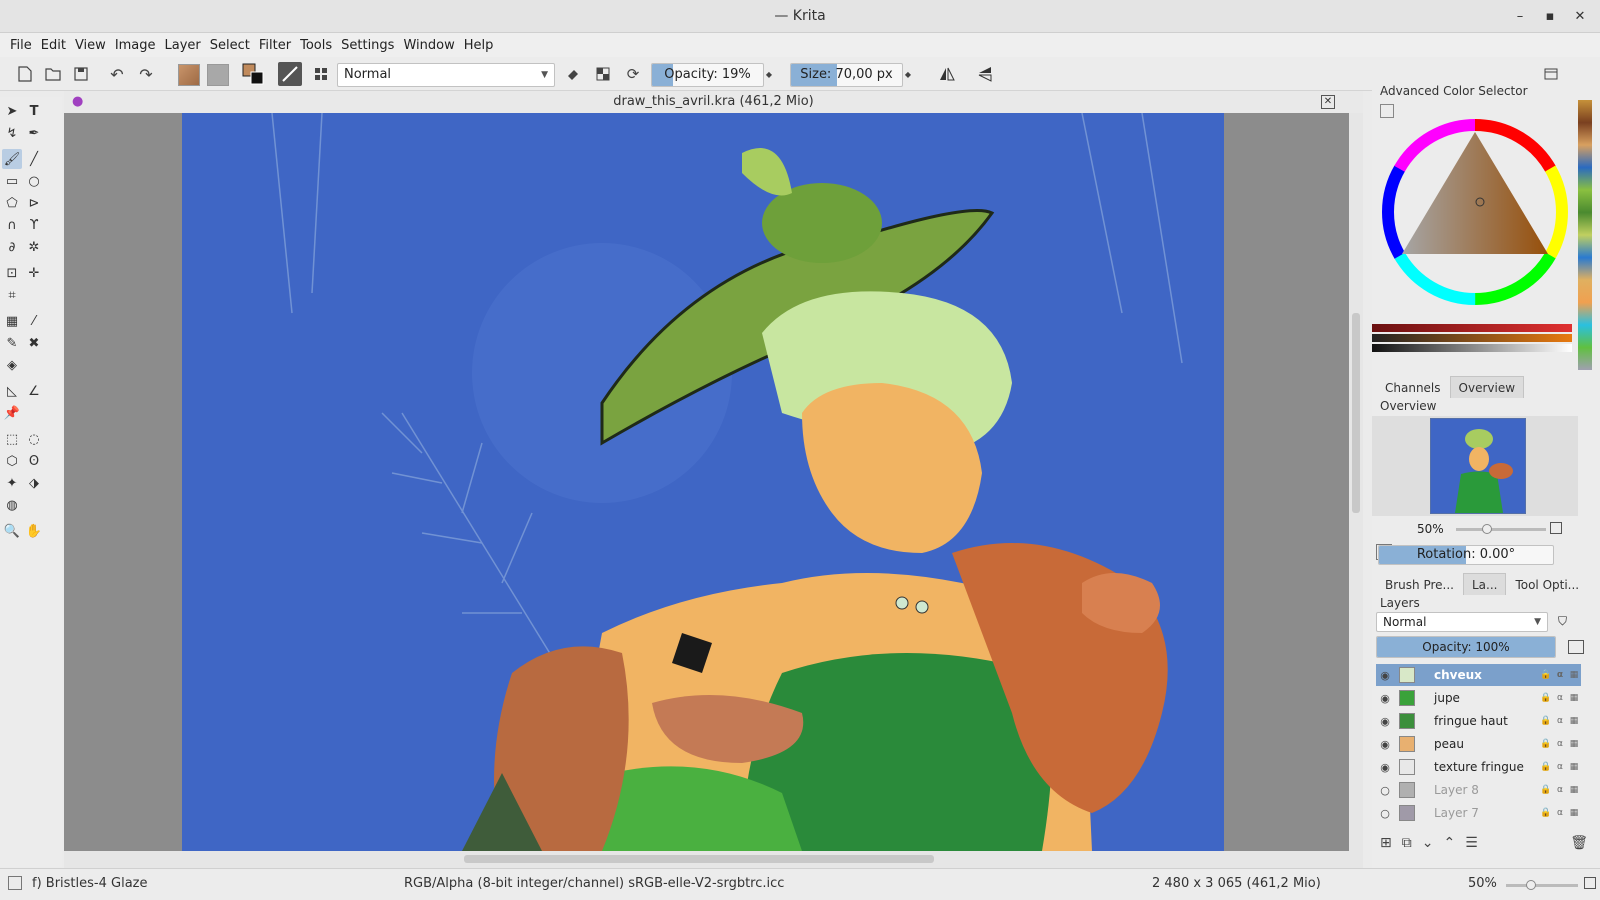 This screenshot has height=900, width=1600. Describe the element at coordinates (12, 531) in the screenshot. I see `zoom-tool-icon: 🔍` at that location.